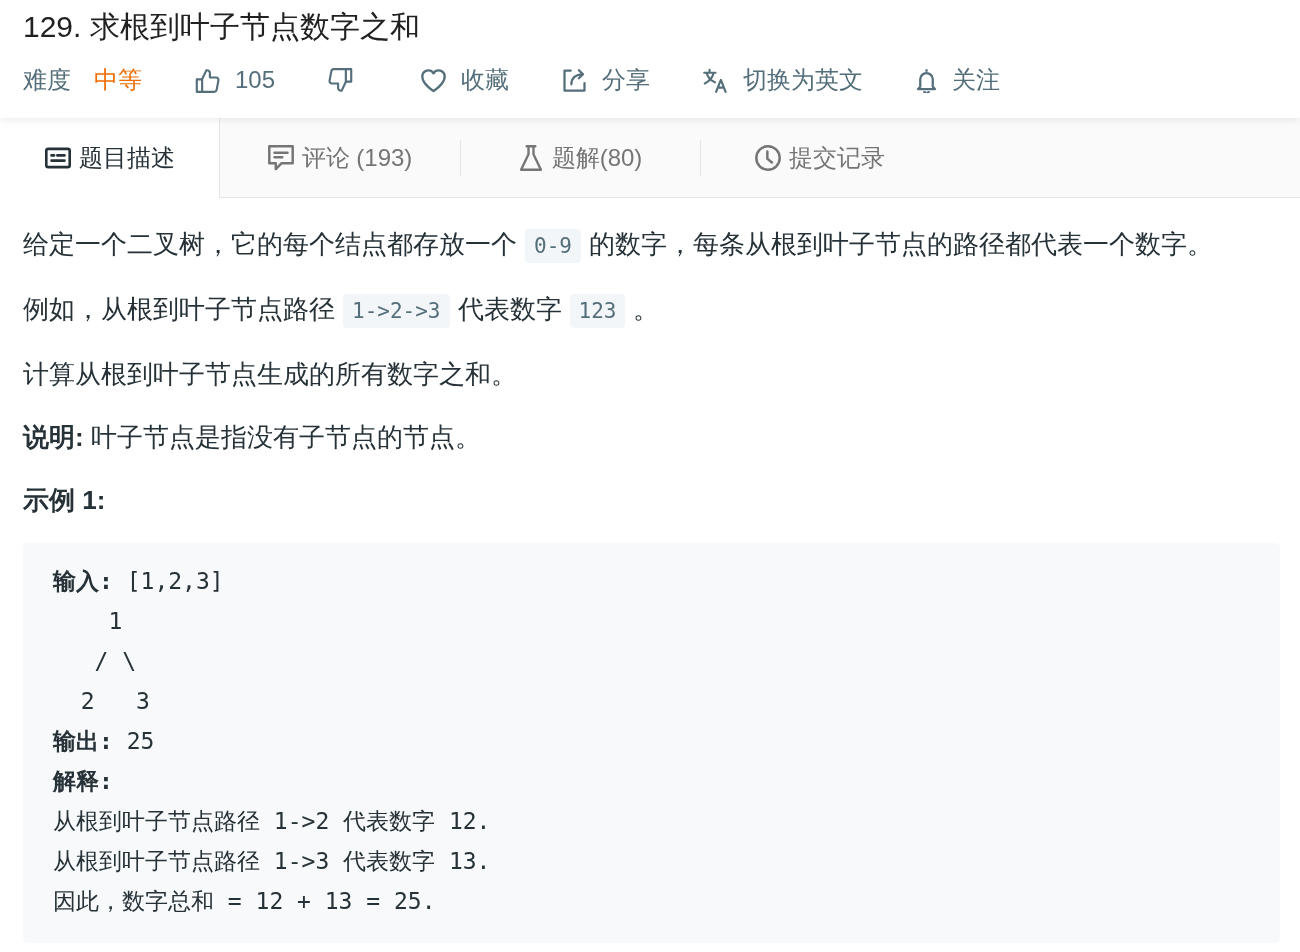 This screenshot has height=952, width=1300. Describe the element at coordinates (434, 80) in the screenshot. I see `heart-icon` at that location.